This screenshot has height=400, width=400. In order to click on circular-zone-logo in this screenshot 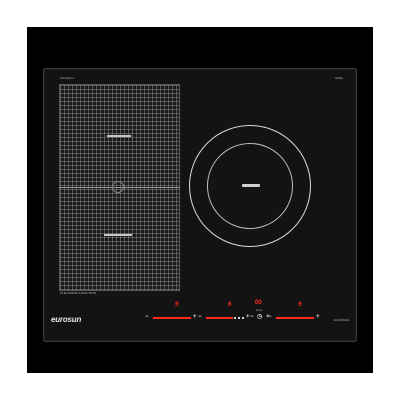, I will do `click(251, 185)`.